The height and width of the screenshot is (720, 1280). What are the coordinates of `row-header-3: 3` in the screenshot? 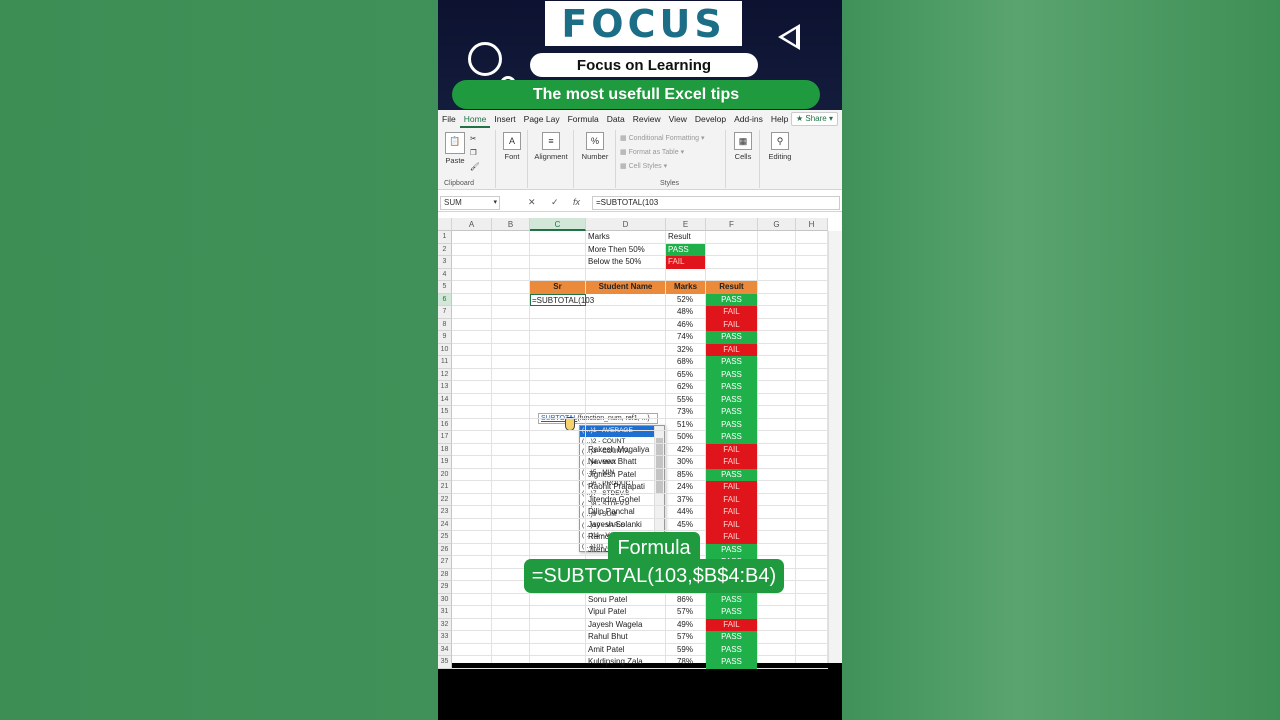 It's located at (445, 262).